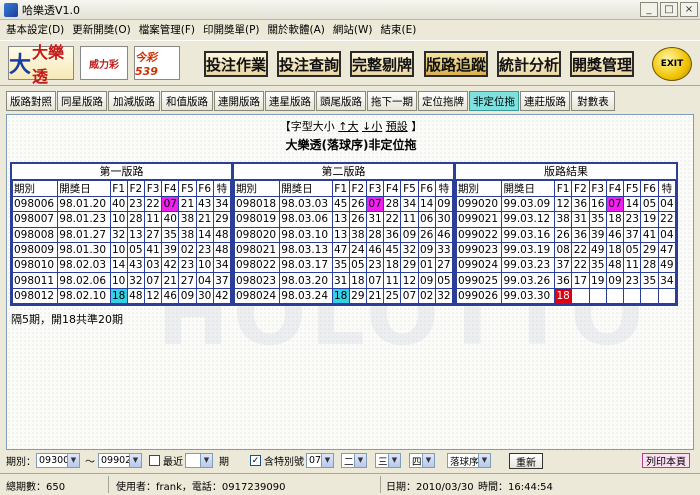  What do you see at coordinates (84, 219) in the screenshot?
I see `table-cell: 98.01.23` at bounding box center [84, 219].